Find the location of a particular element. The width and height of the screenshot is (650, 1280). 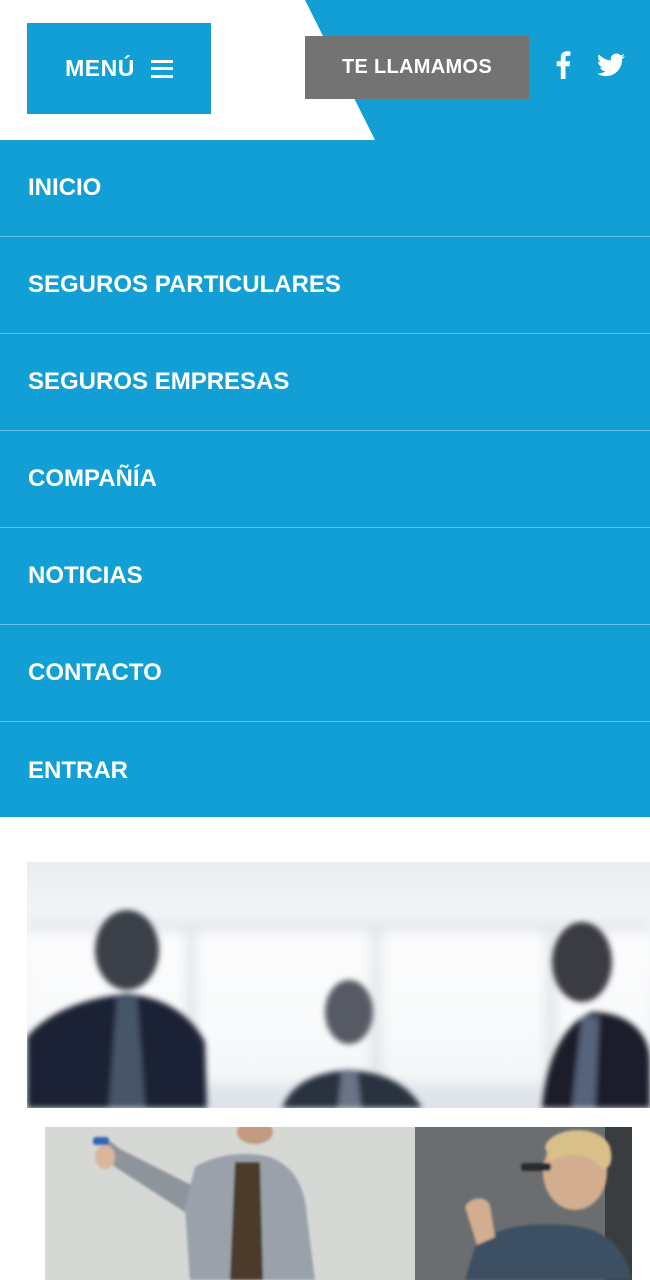

nav-item-label: CONTACTO is located at coordinates (95, 672).